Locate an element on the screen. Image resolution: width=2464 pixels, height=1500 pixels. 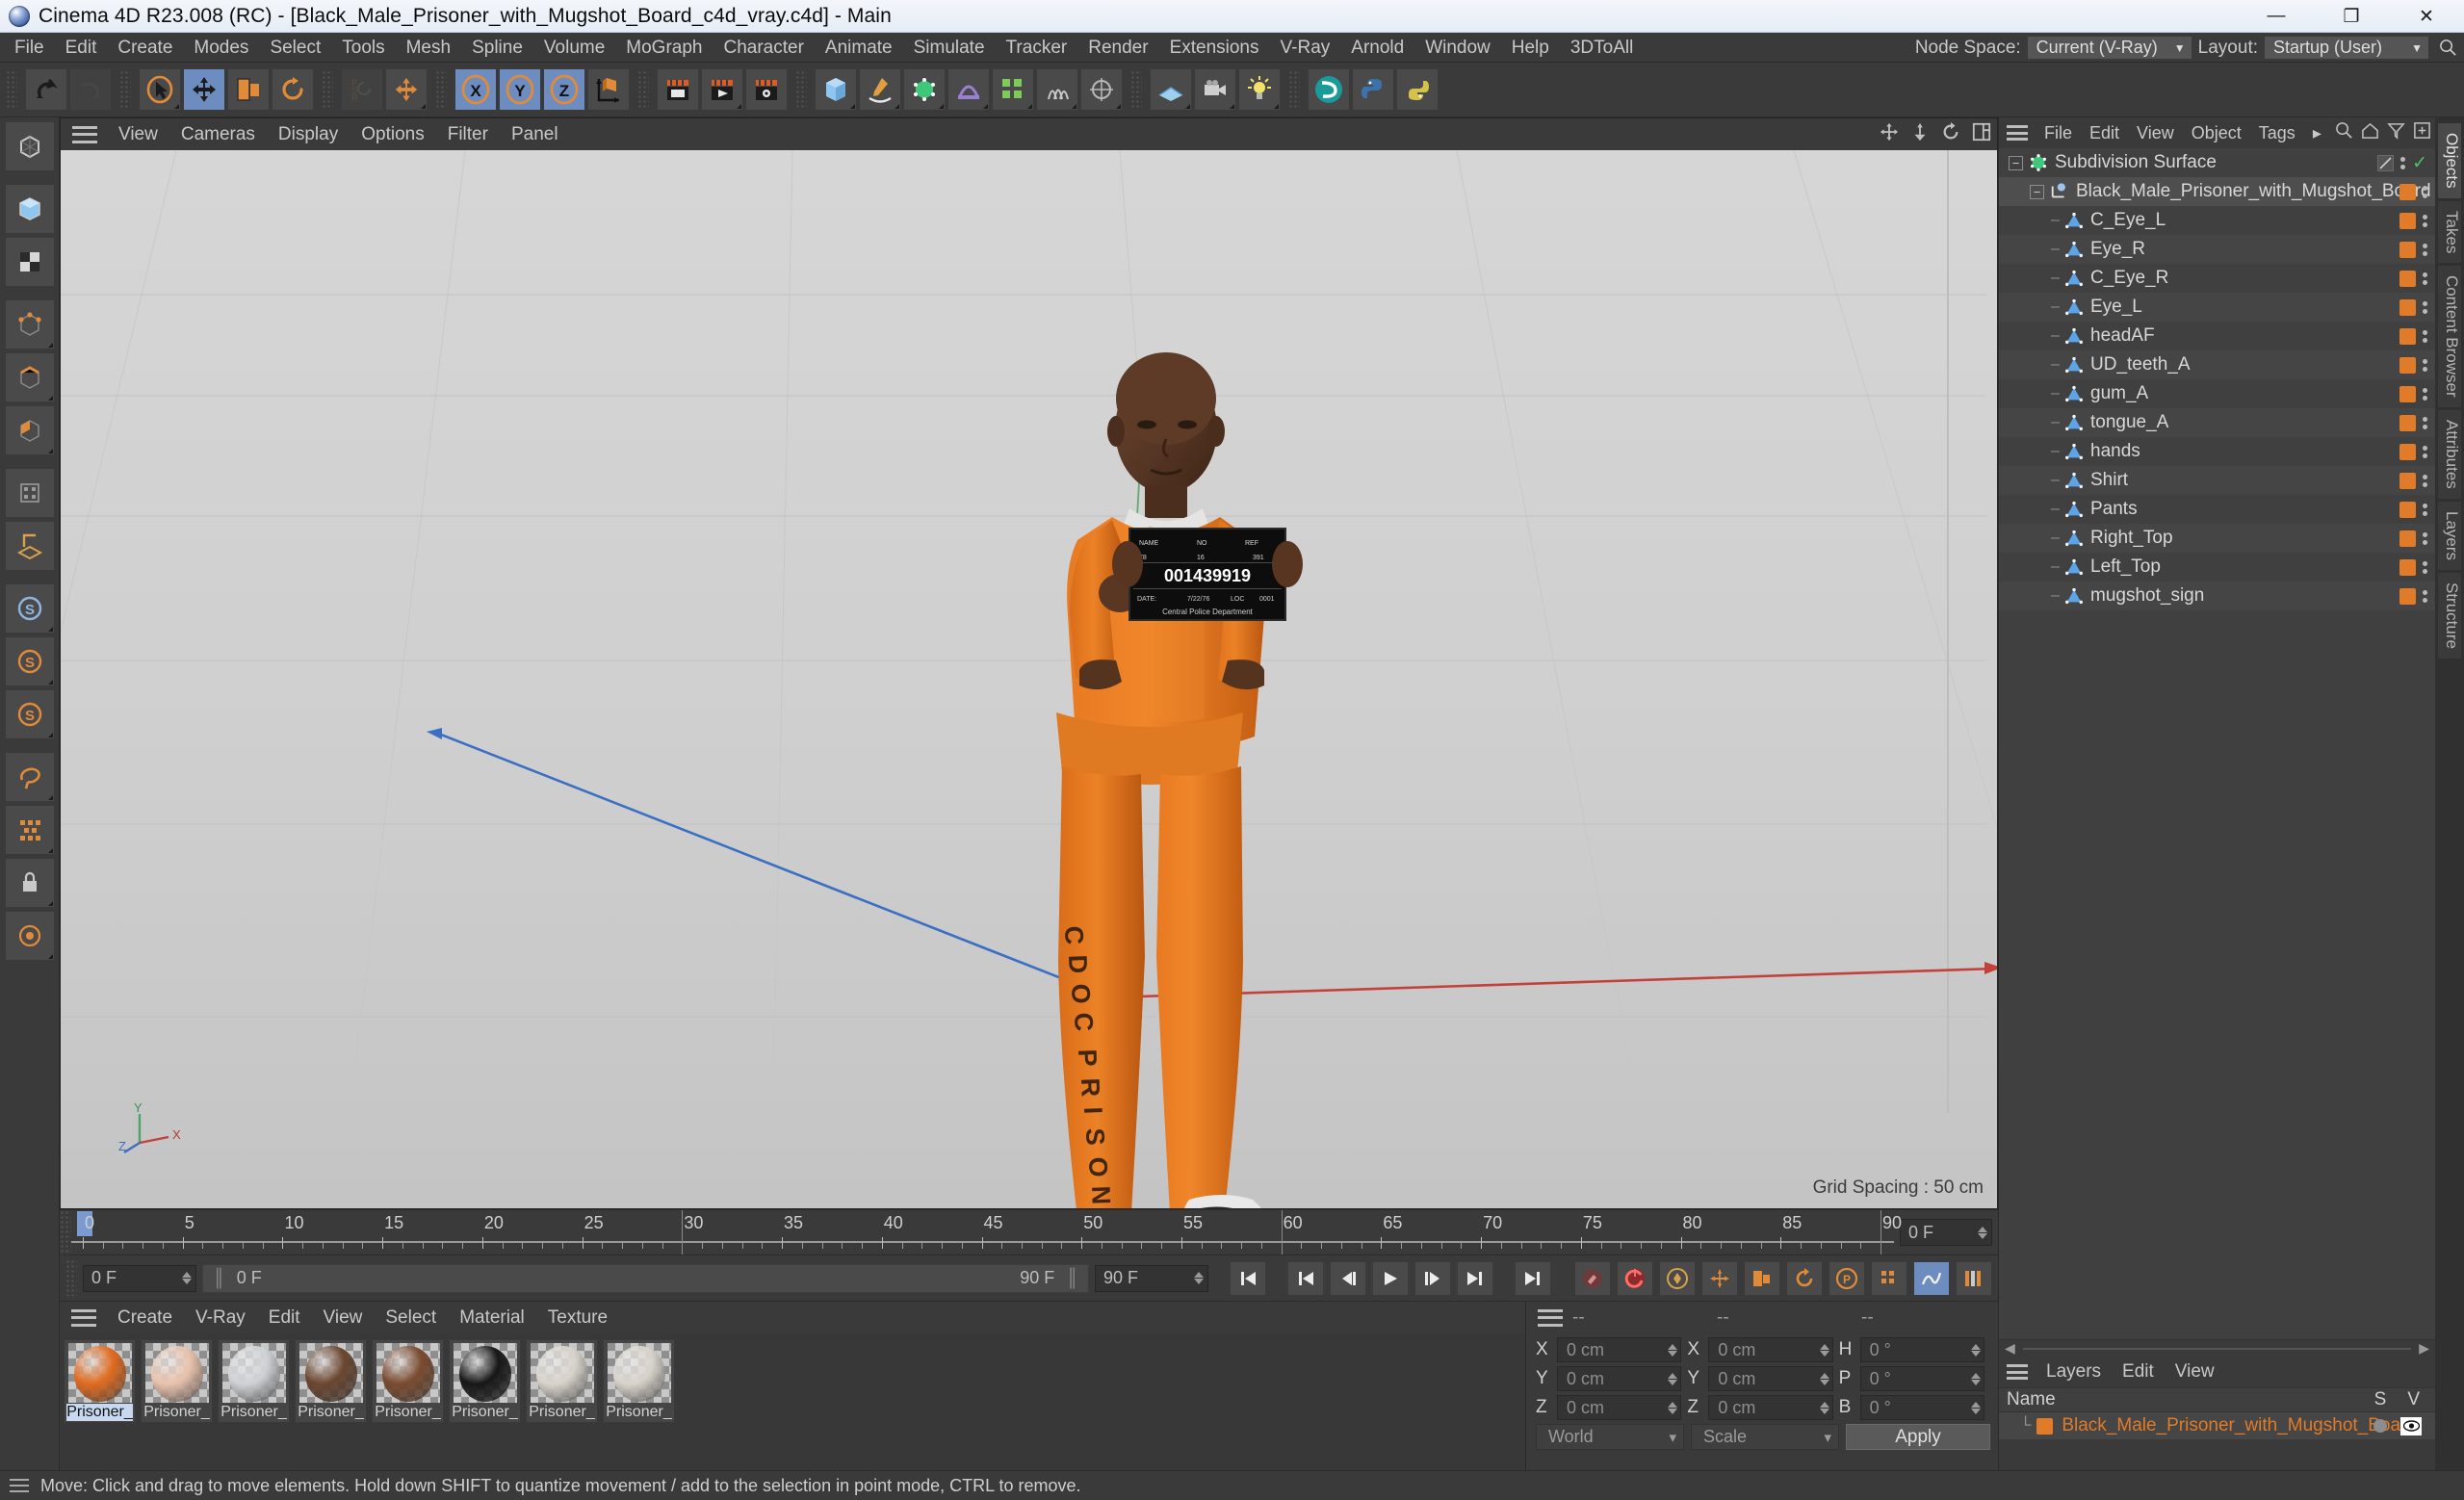
render-view-button is located at coordinates (678, 89).